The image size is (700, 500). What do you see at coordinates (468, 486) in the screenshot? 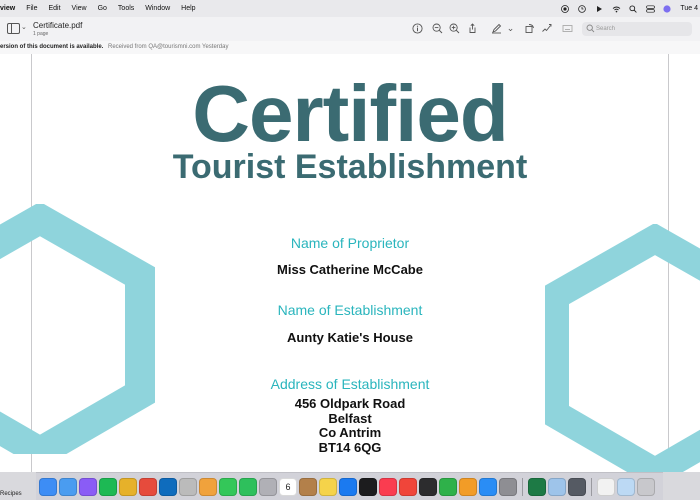
I see `dock-pages-icon` at bounding box center [468, 486].